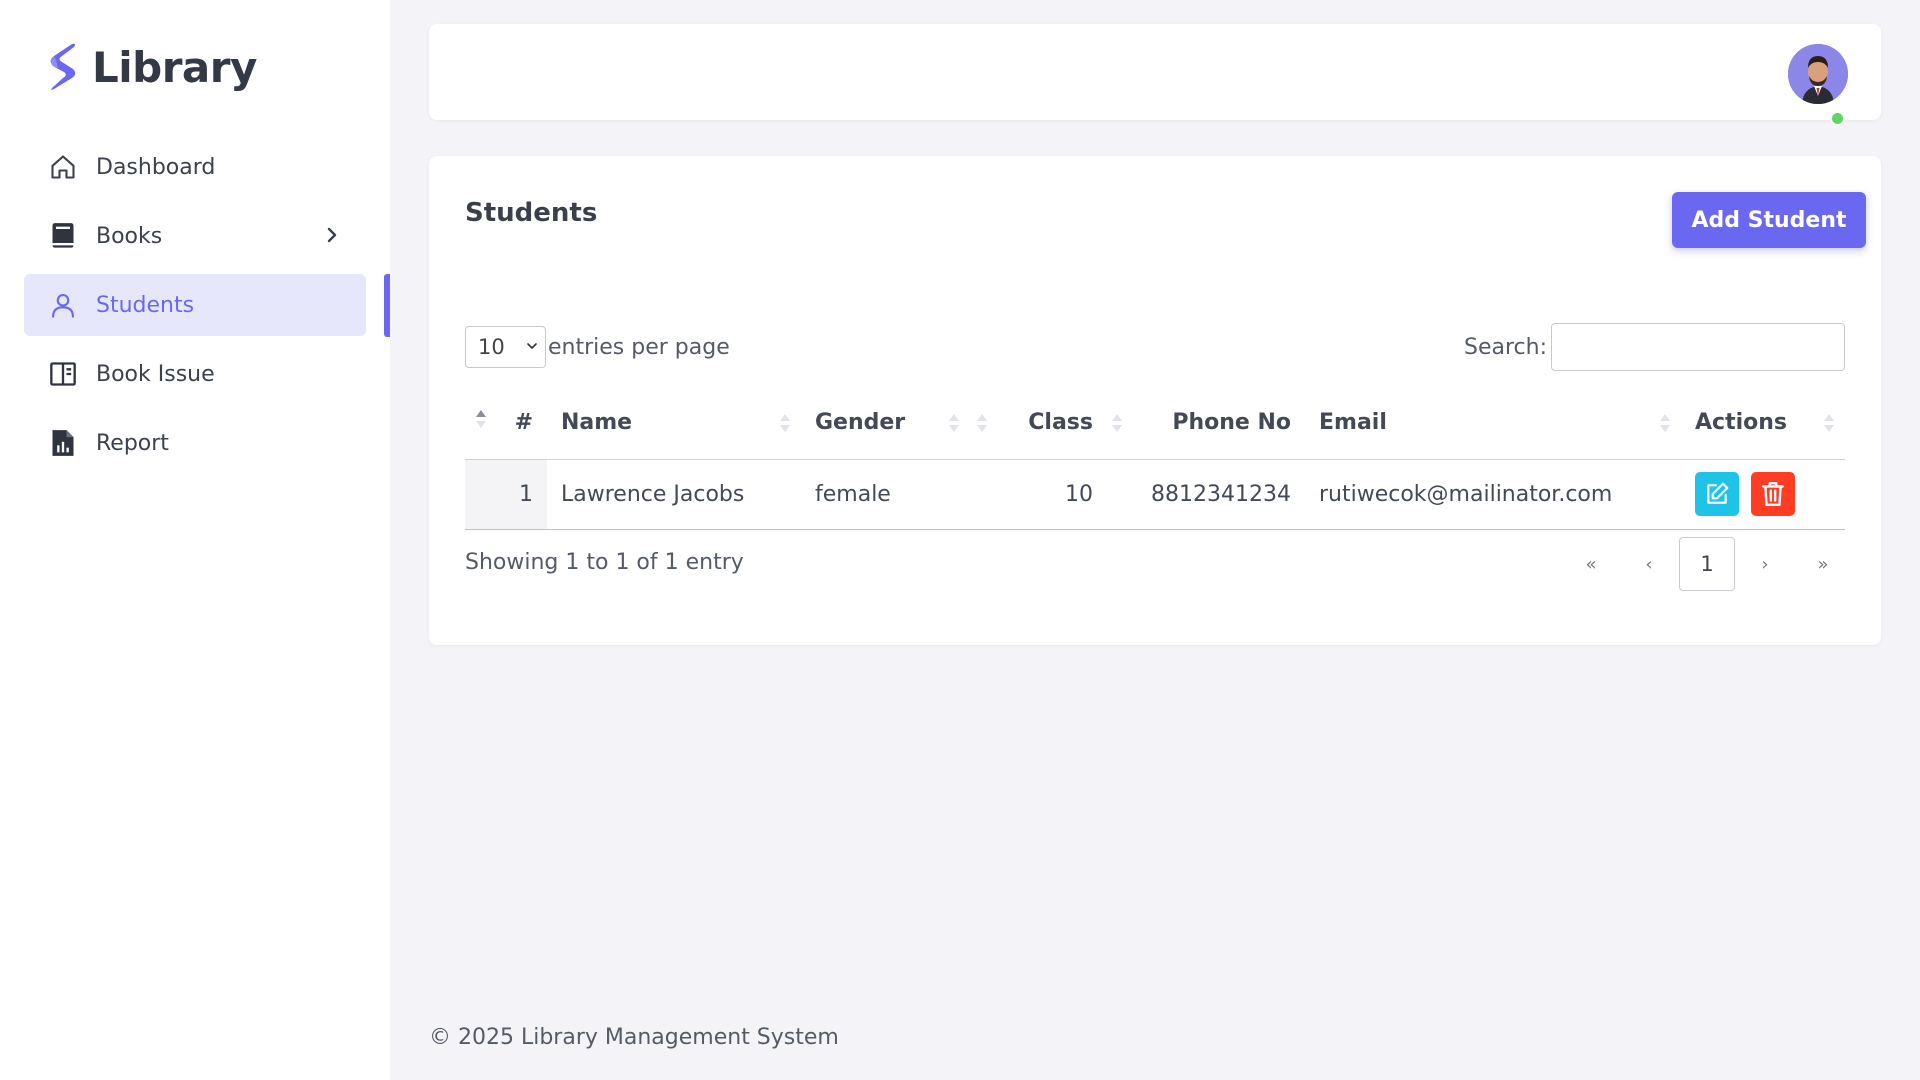 The image size is (1920, 1080). What do you see at coordinates (506, 494) in the screenshot?
I see `cell-number: 1` at bounding box center [506, 494].